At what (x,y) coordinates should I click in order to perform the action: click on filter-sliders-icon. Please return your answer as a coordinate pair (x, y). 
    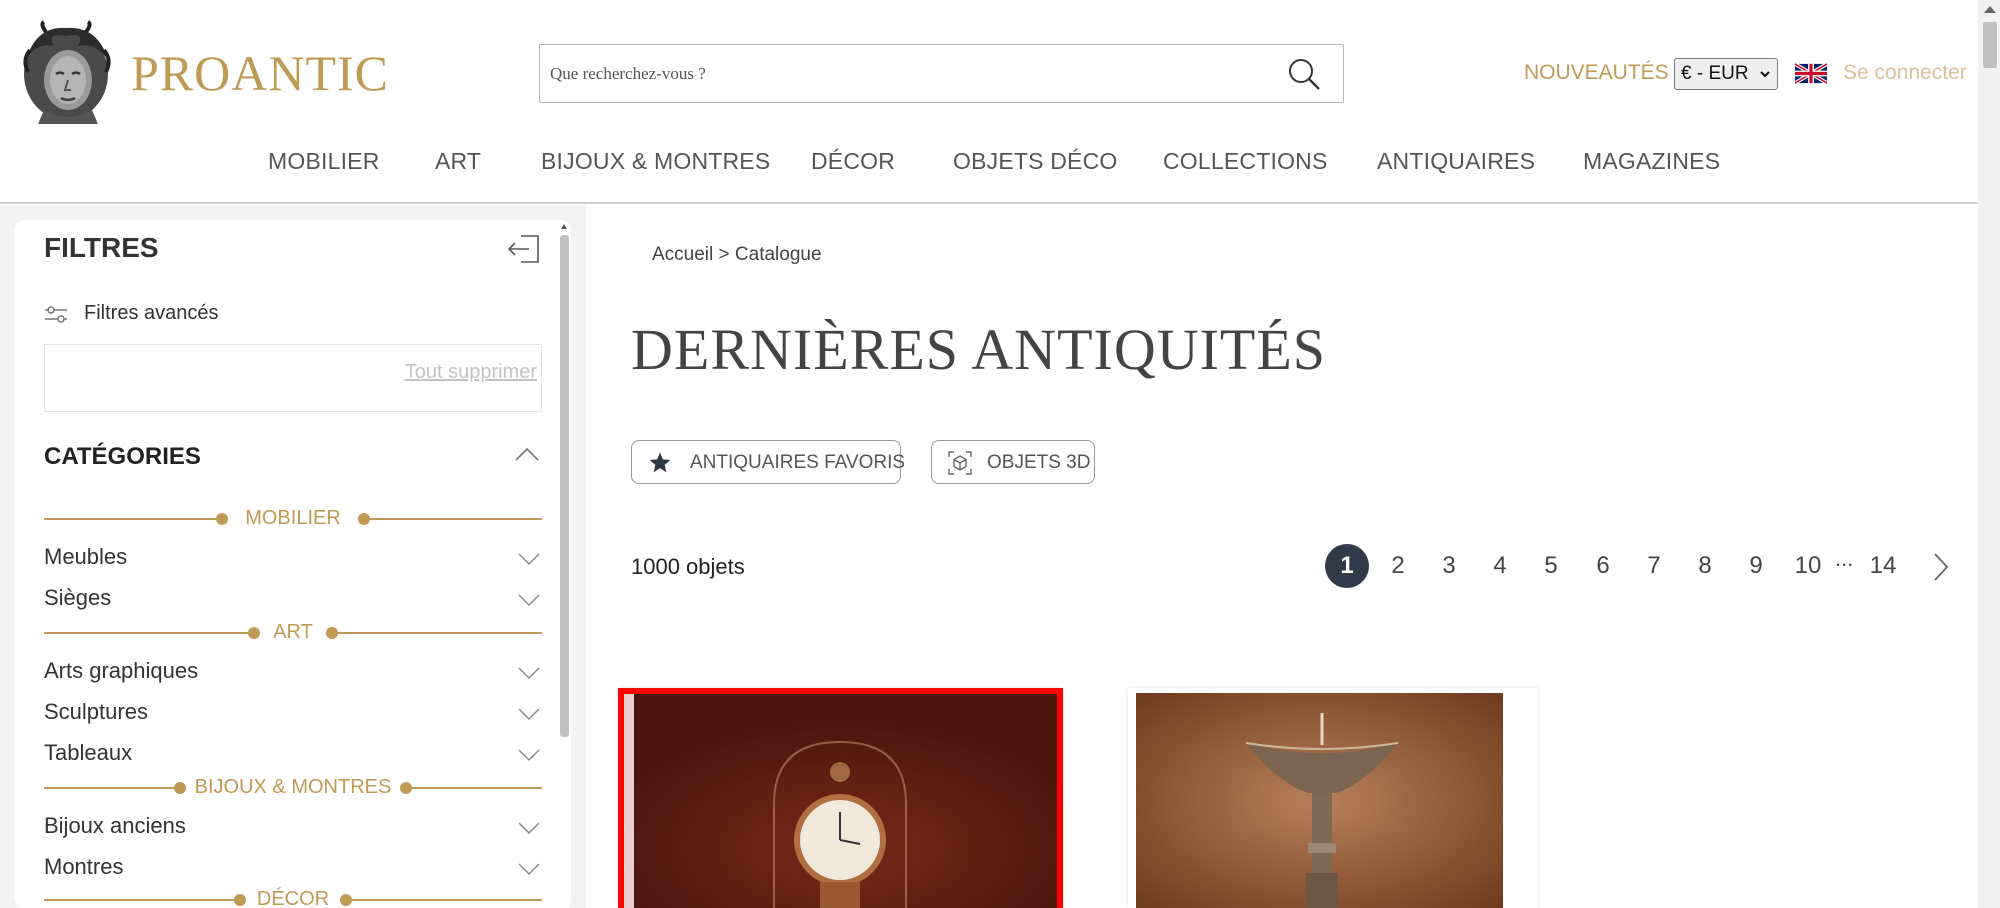
    Looking at the image, I should click on (56, 314).